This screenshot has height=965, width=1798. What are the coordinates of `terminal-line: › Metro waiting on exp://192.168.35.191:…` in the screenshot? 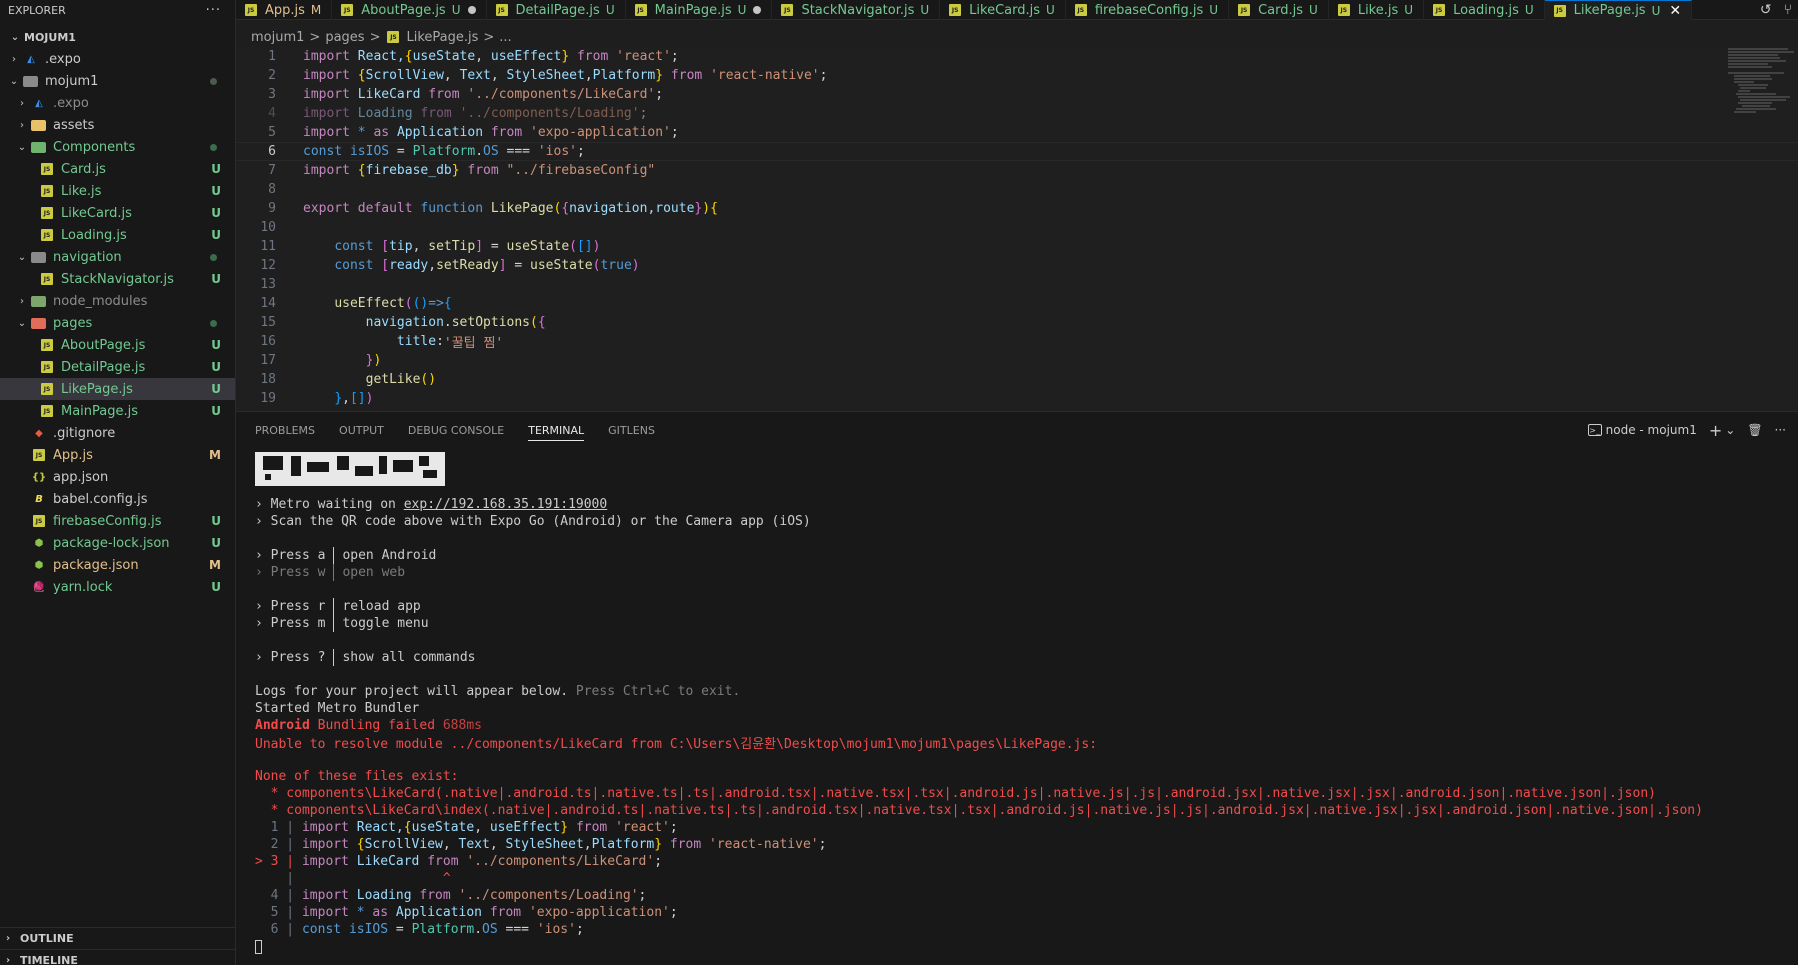 It's located at (431, 504).